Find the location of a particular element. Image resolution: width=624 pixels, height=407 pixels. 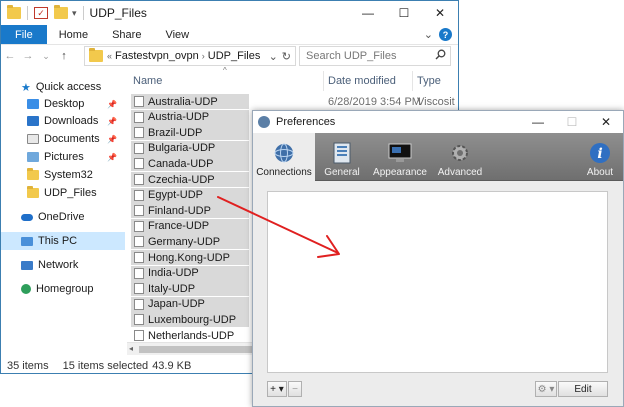

file-name: Japan-UDP is located at coordinates (176, 304).